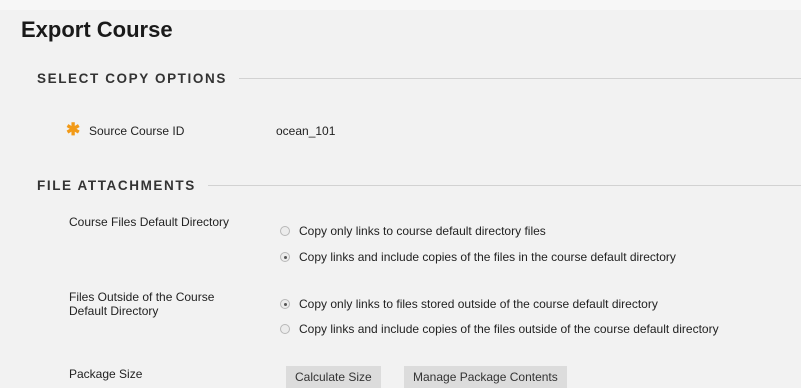 This screenshot has width=801, height=388. Describe the element at coordinates (132, 78) in the screenshot. I see `section-heading-select-copy-options: SELECT COPY OPTIONS` at that location.